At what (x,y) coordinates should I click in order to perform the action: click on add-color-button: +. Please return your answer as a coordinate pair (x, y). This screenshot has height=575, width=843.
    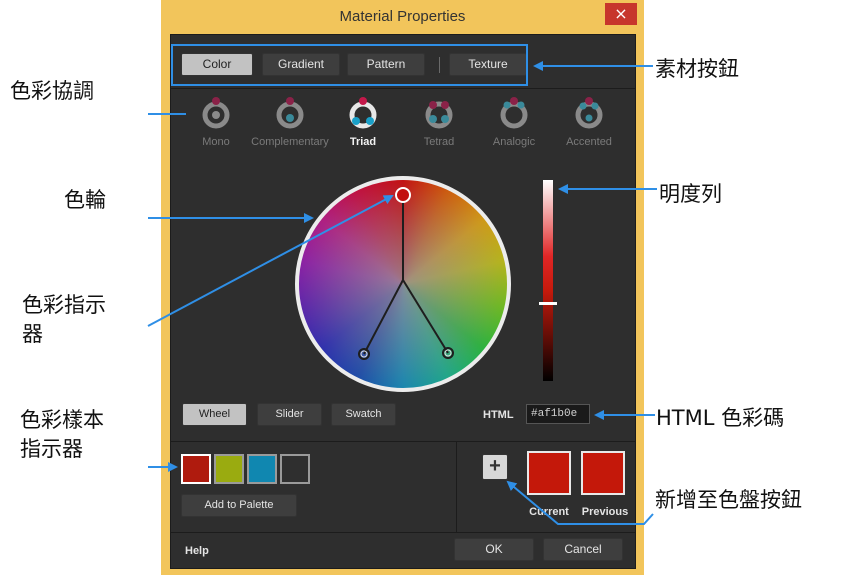
    Looking at the image, I should click on (495, 467).